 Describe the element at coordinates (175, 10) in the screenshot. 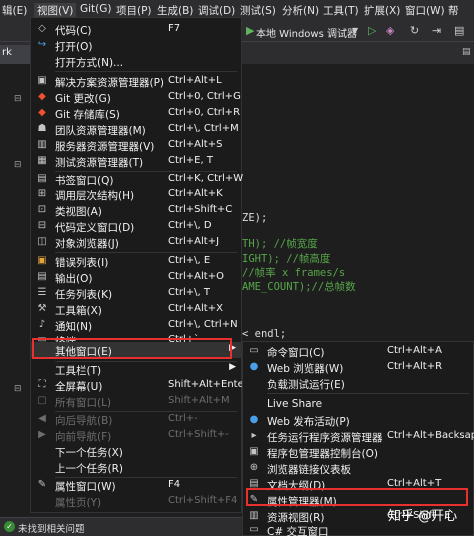

I see `menu-build: 生成(B)` at that location.